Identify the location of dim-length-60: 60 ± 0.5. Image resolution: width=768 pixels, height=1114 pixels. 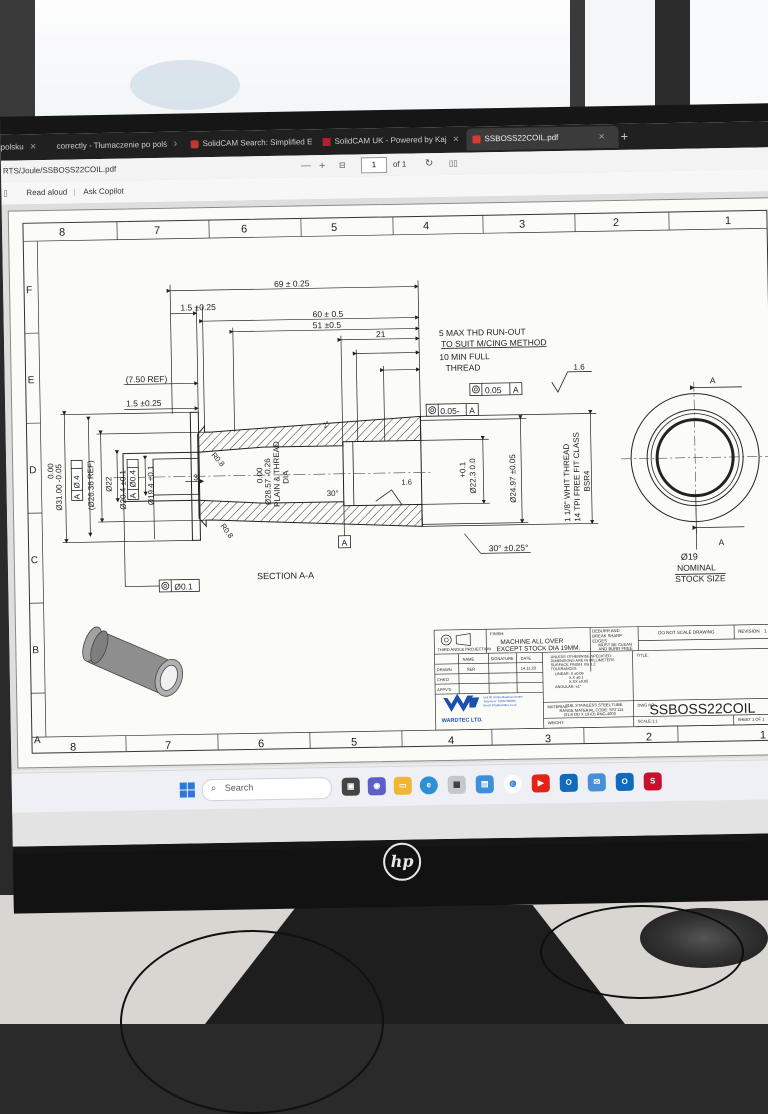
(327, 314).